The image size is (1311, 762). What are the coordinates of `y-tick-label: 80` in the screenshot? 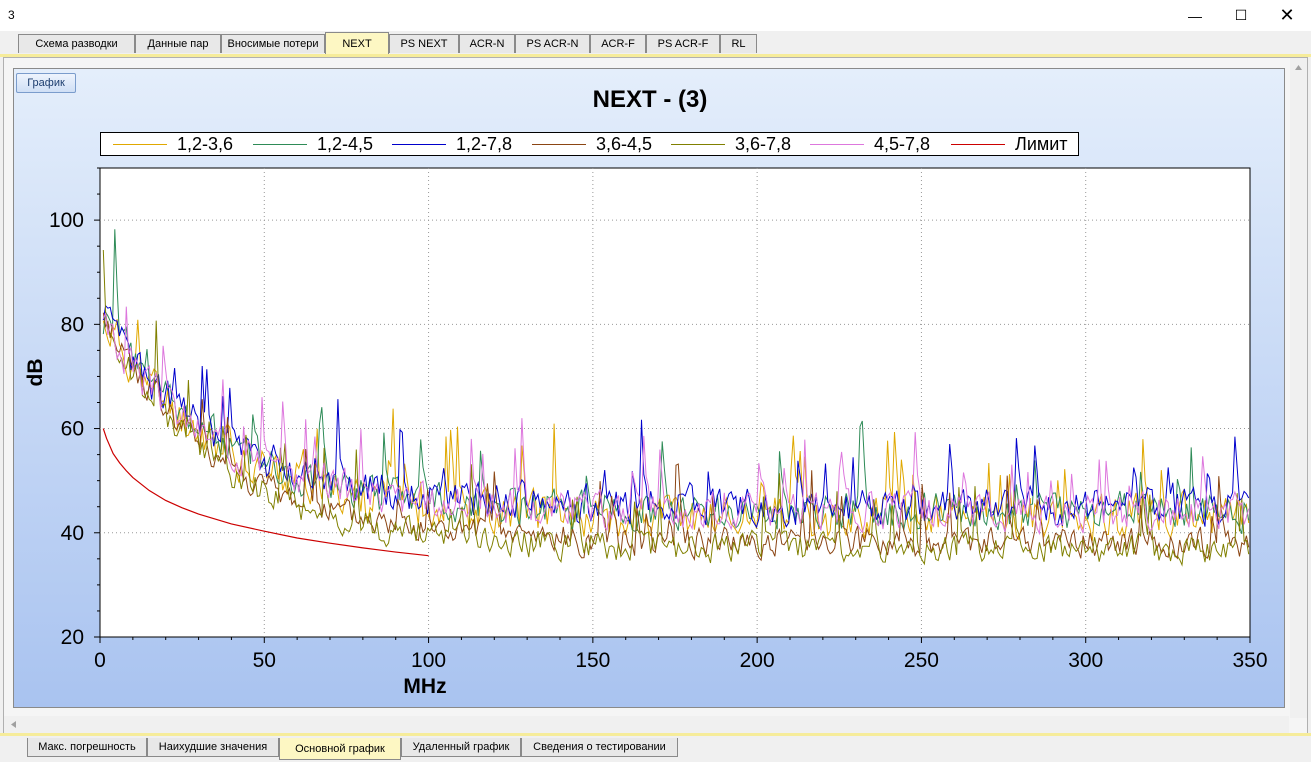 It's located at (72, 324).